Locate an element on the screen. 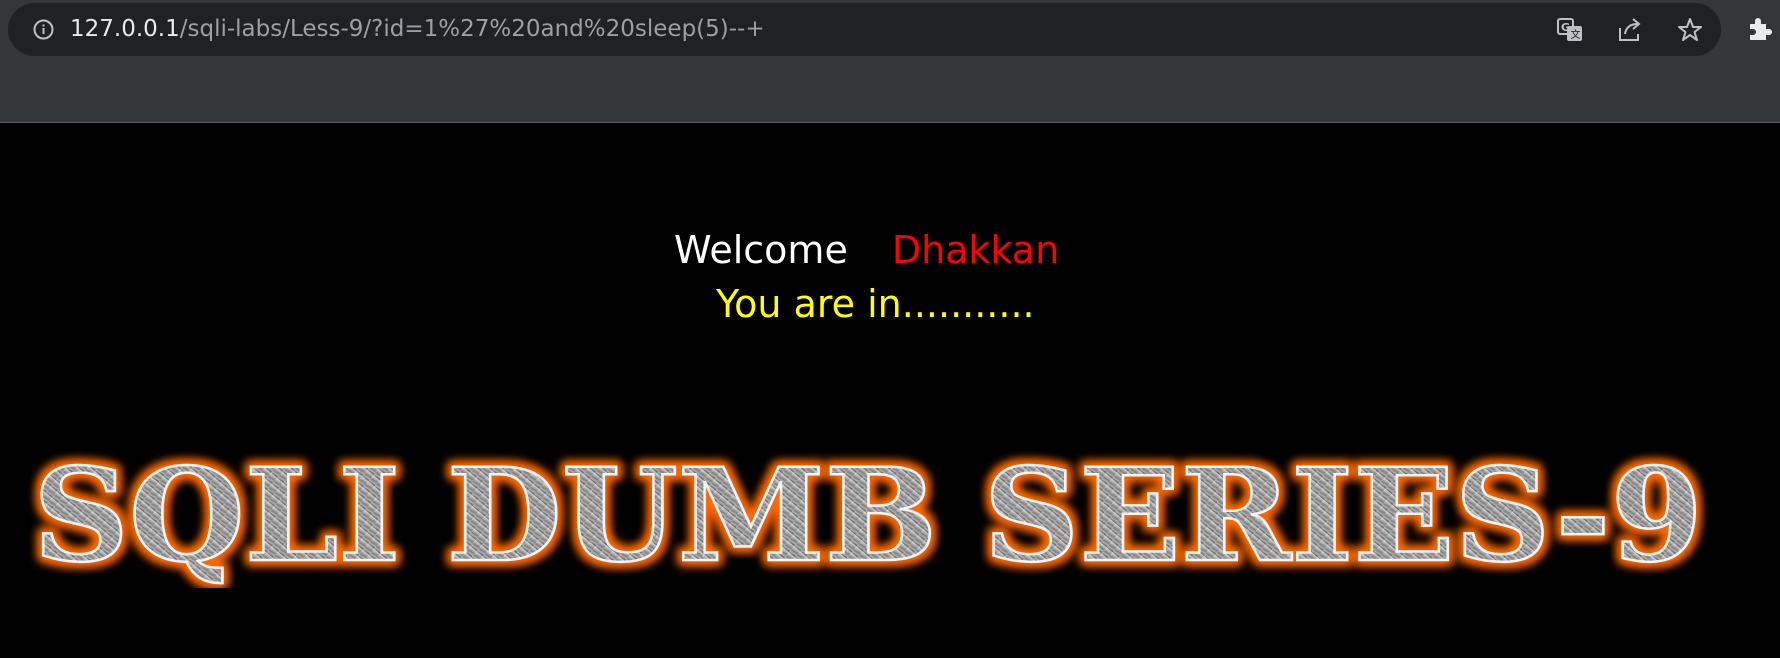  share-icon is located at coordinates (1630, 30).